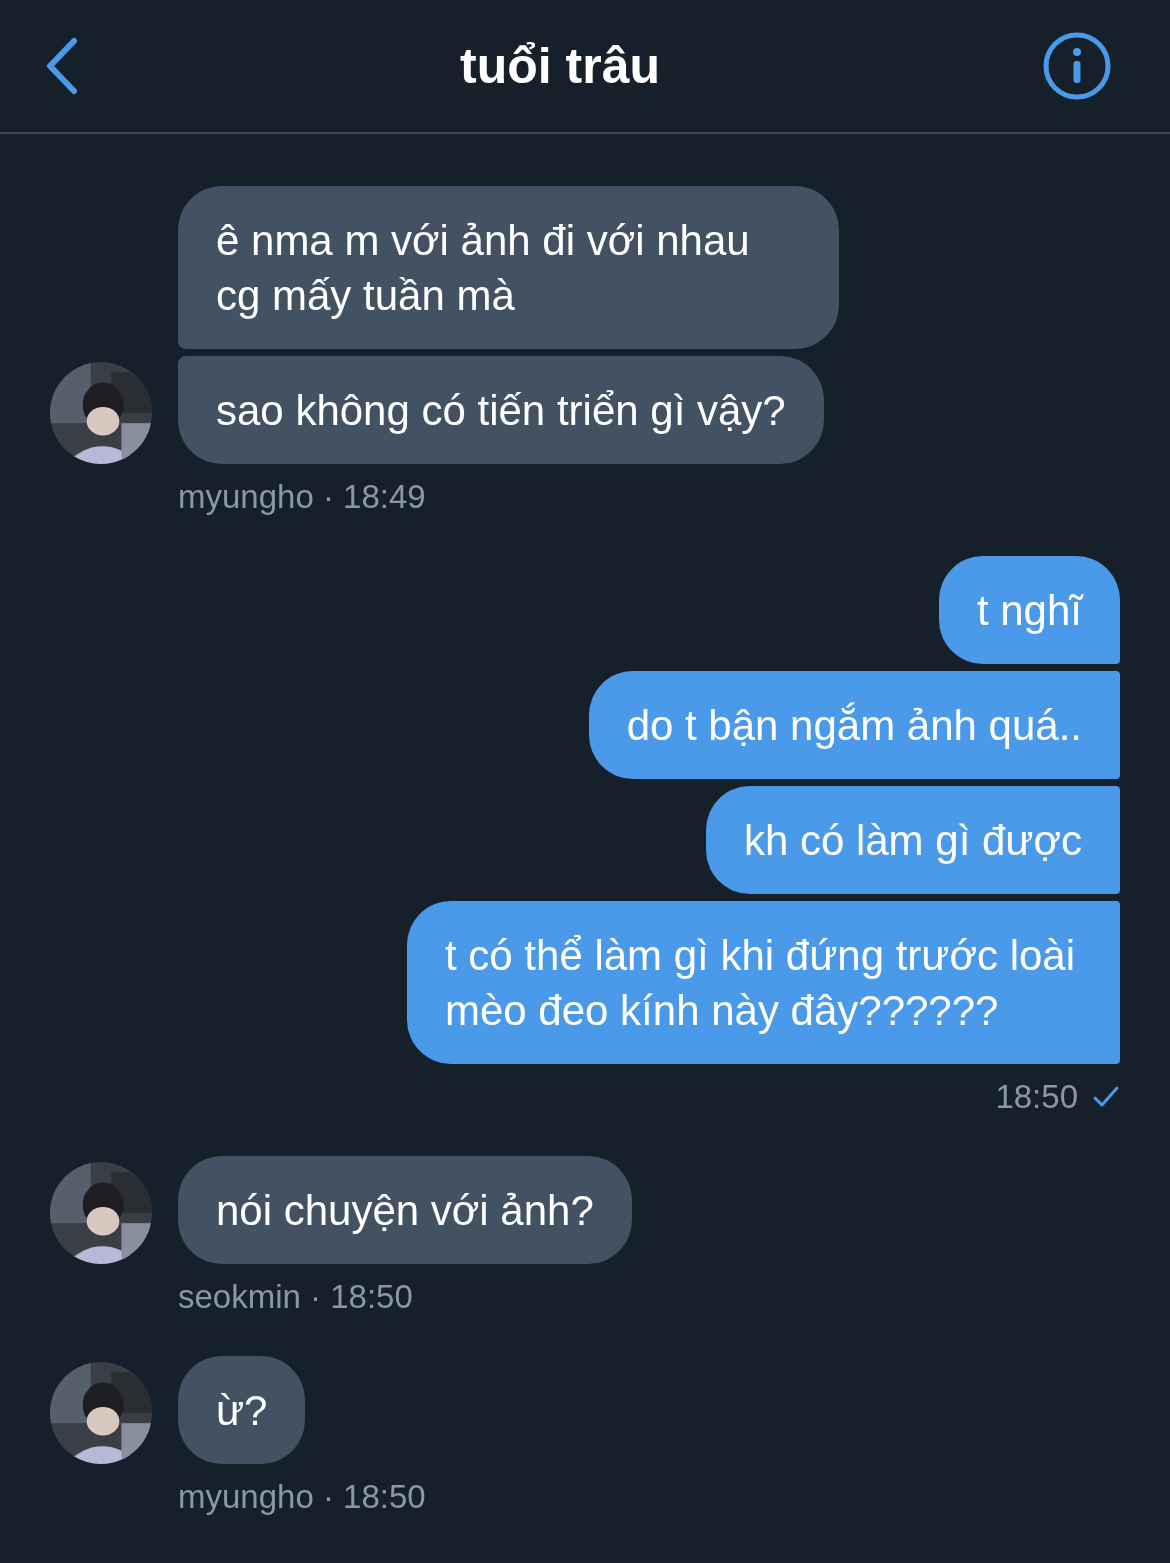 The width and height of the screenshot is (1170, 1563). I want to click on back-button, so click(61, 66).